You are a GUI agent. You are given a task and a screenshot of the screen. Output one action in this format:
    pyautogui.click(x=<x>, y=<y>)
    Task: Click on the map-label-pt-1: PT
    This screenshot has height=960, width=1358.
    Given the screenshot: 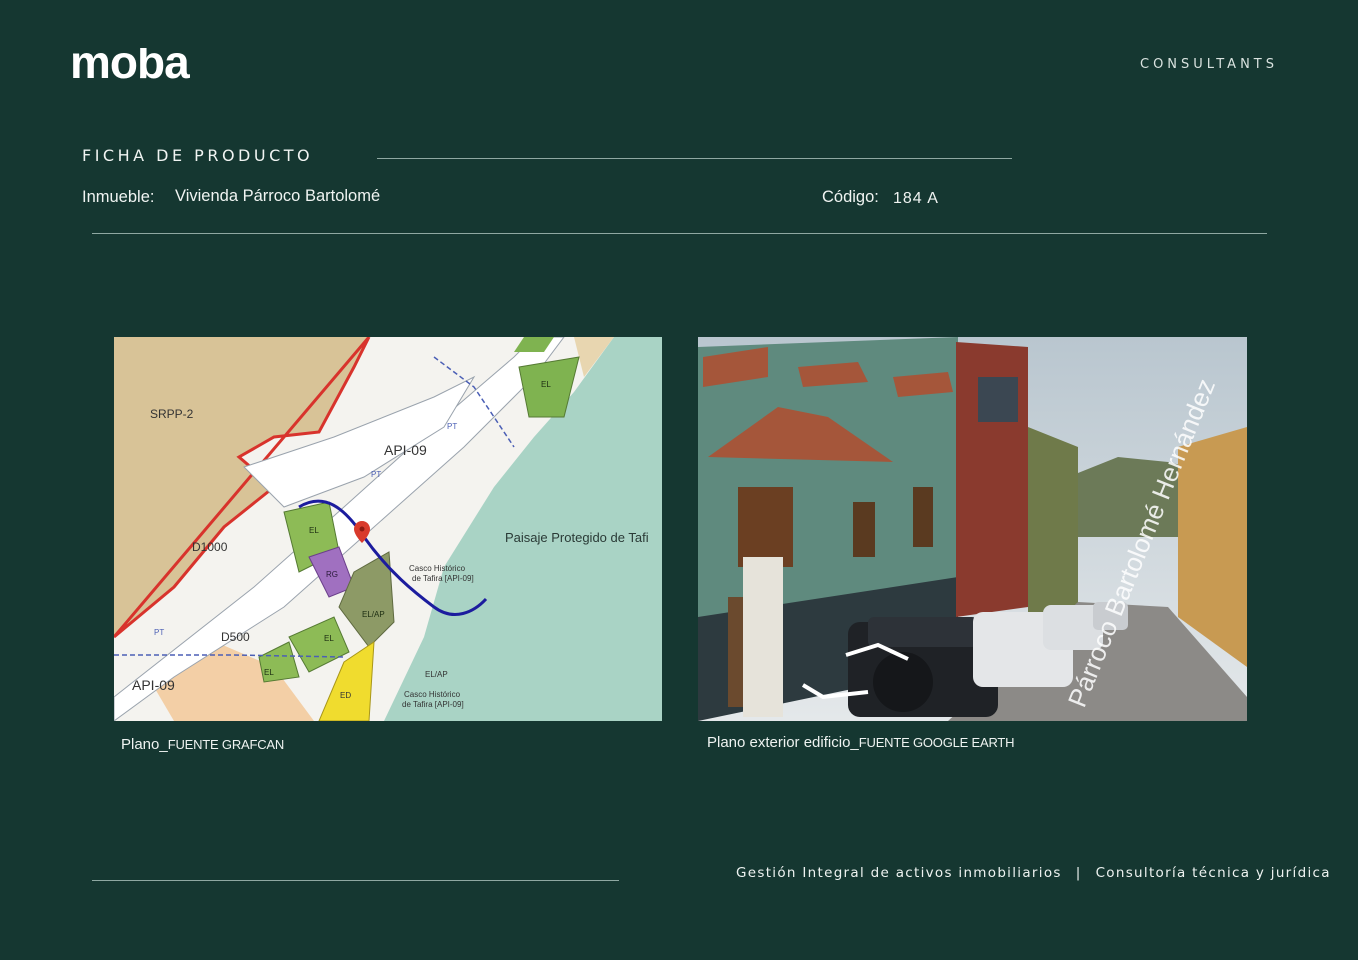 What is the action you would take?
    pyautogui.click(x=452, y=426)
    